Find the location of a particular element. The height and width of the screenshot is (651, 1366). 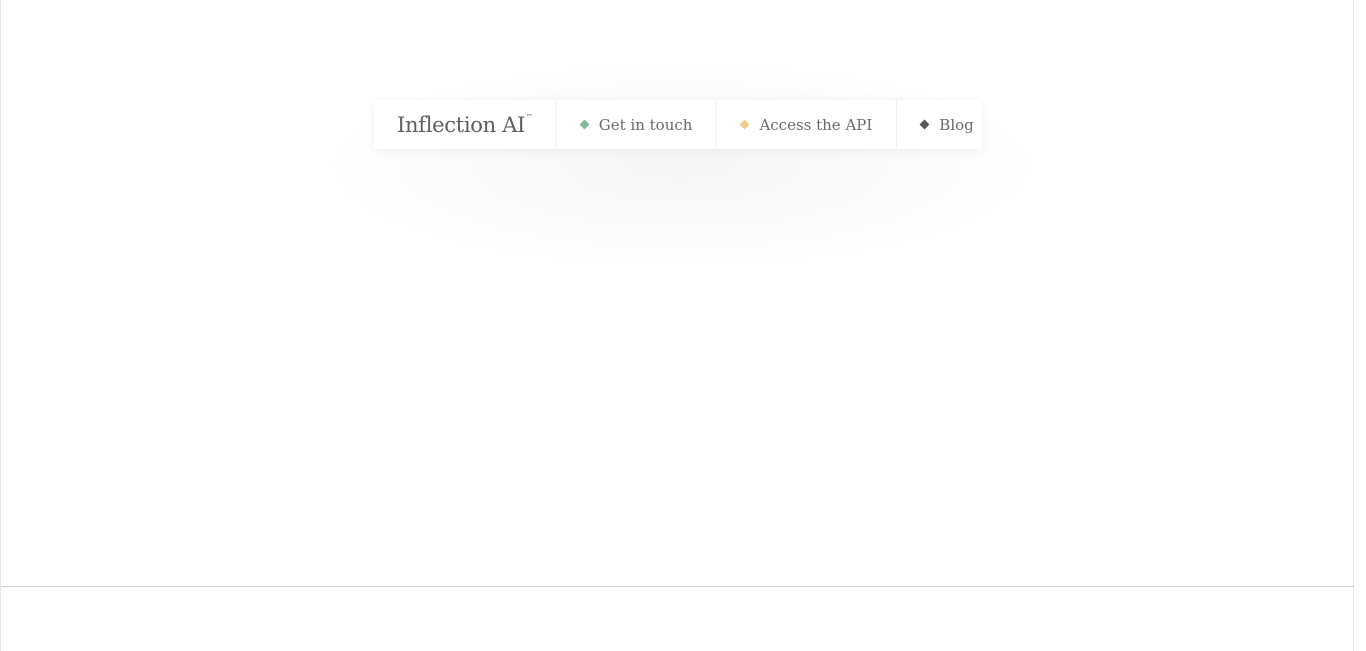

brand-logo-link: Inflection AI ™ is located at coordinates (465, 124).